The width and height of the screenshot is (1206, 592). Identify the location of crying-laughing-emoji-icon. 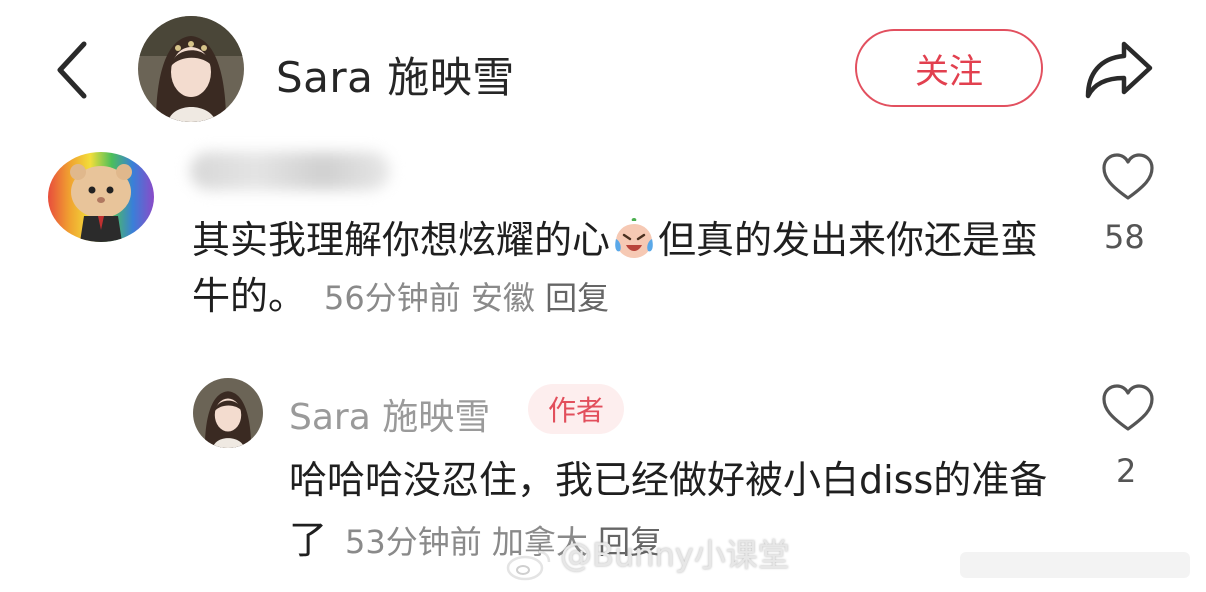
(634, 238).